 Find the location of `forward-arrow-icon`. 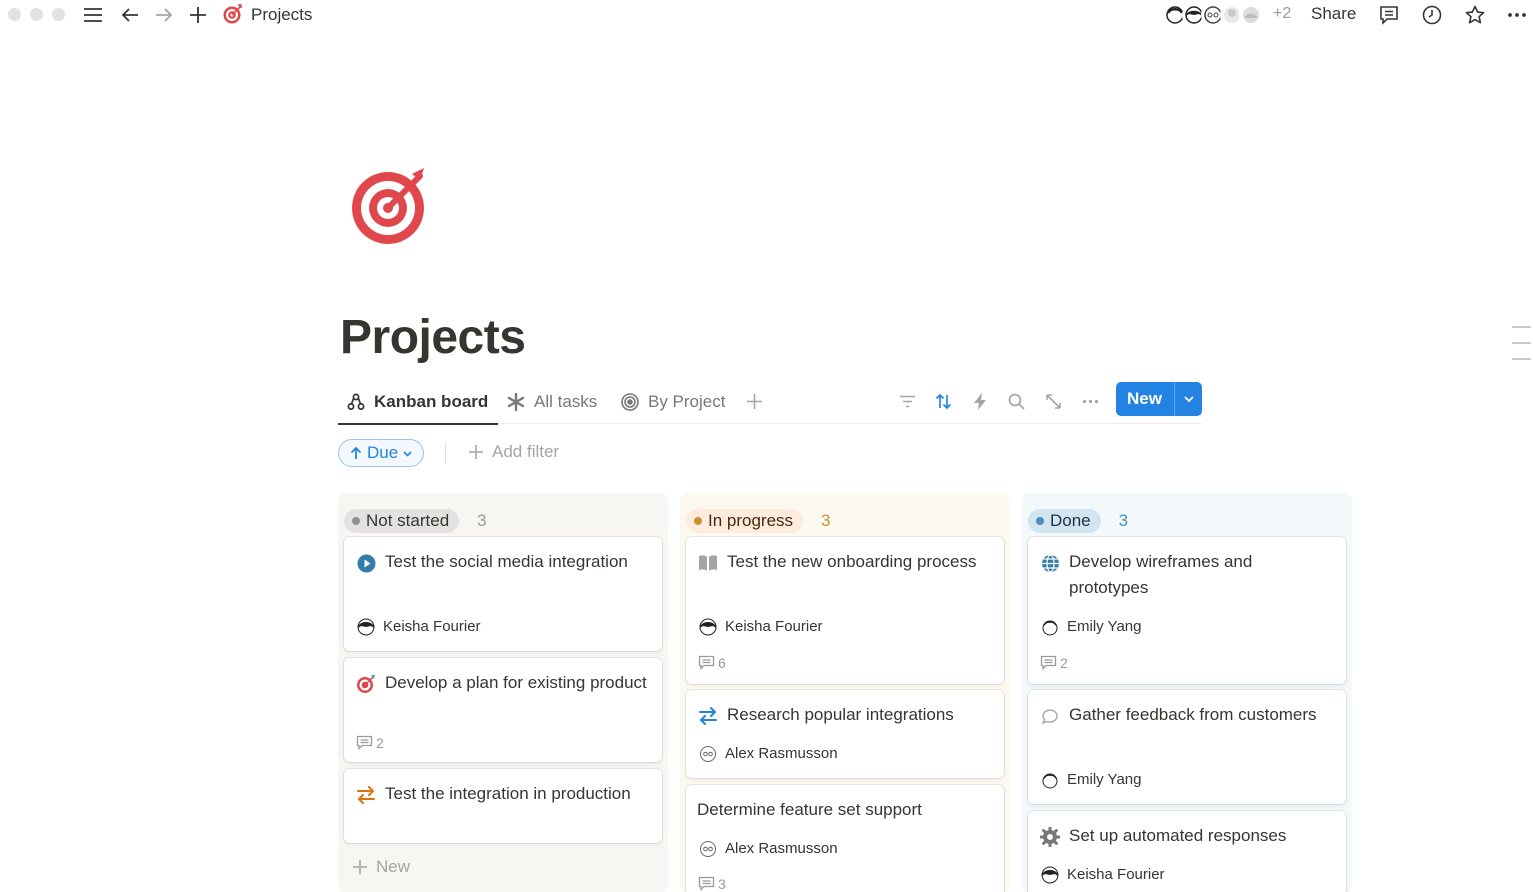

forward-arrow-icon is located at coordinates (164, 15).